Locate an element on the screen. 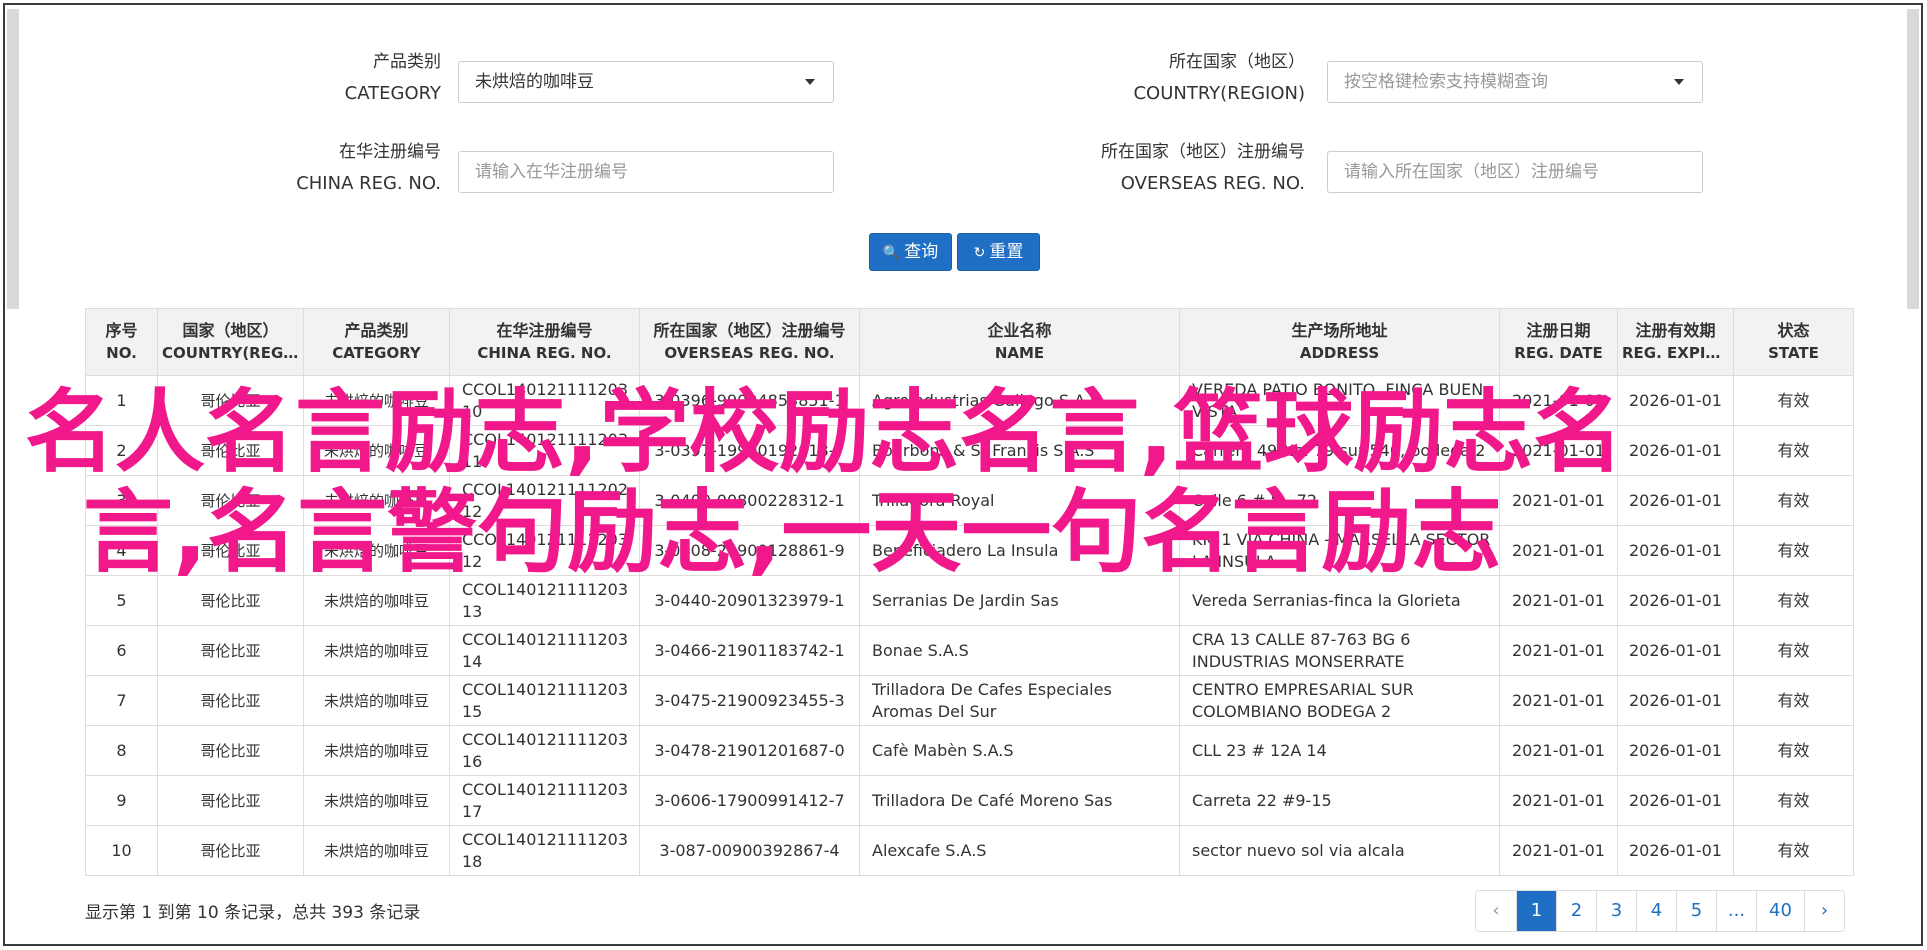 This screenshot has width=1927, height=950. table-header-reg-date: 注册日期 REG. DATE is located at coordinates (1558, 342).